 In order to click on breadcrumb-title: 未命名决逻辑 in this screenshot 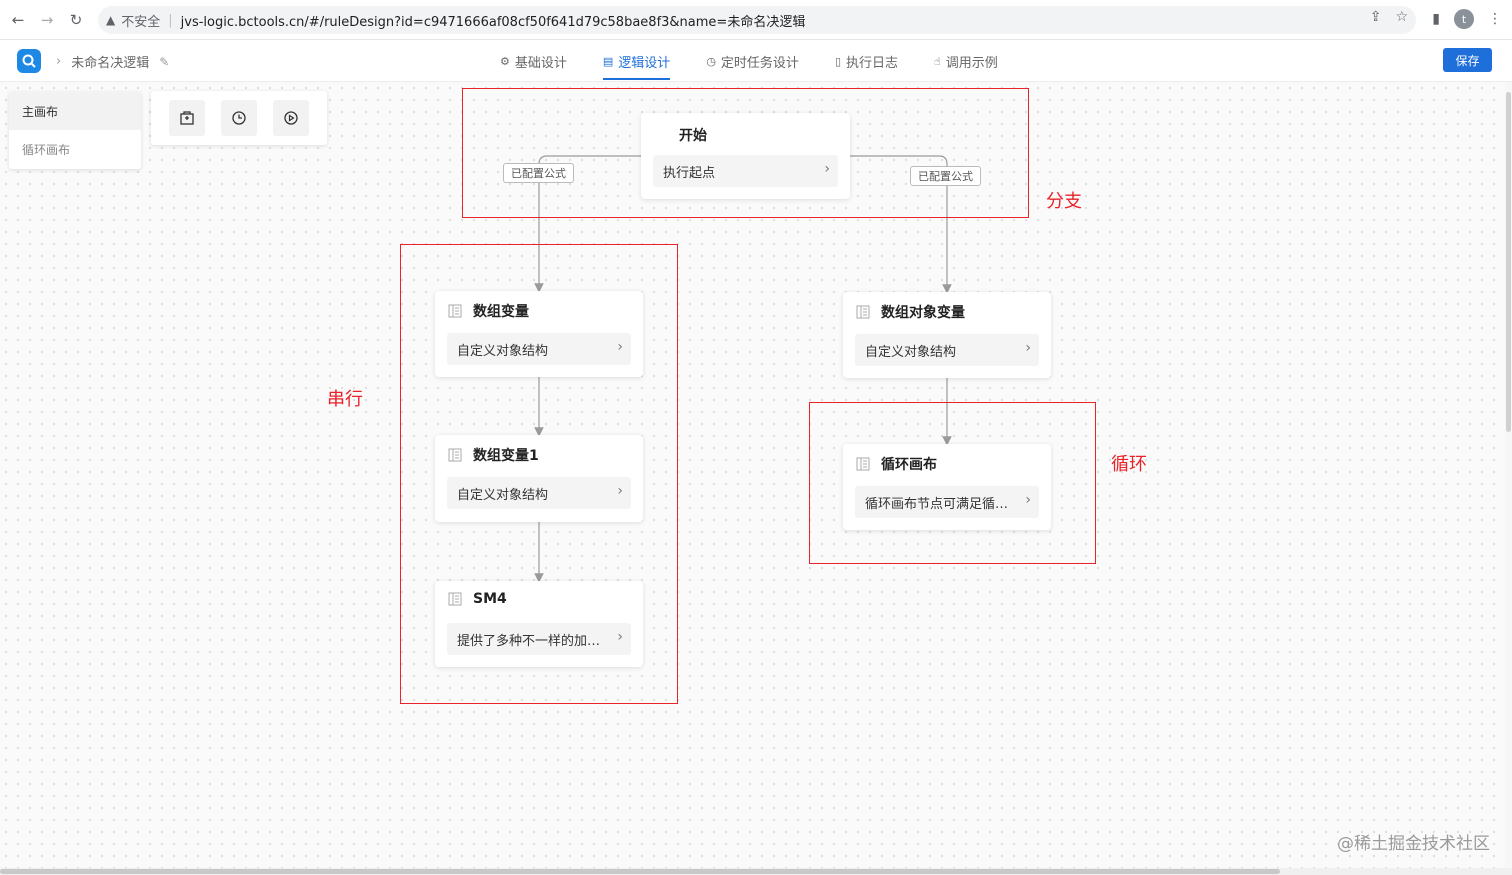, I will do `click(110, 63)`.